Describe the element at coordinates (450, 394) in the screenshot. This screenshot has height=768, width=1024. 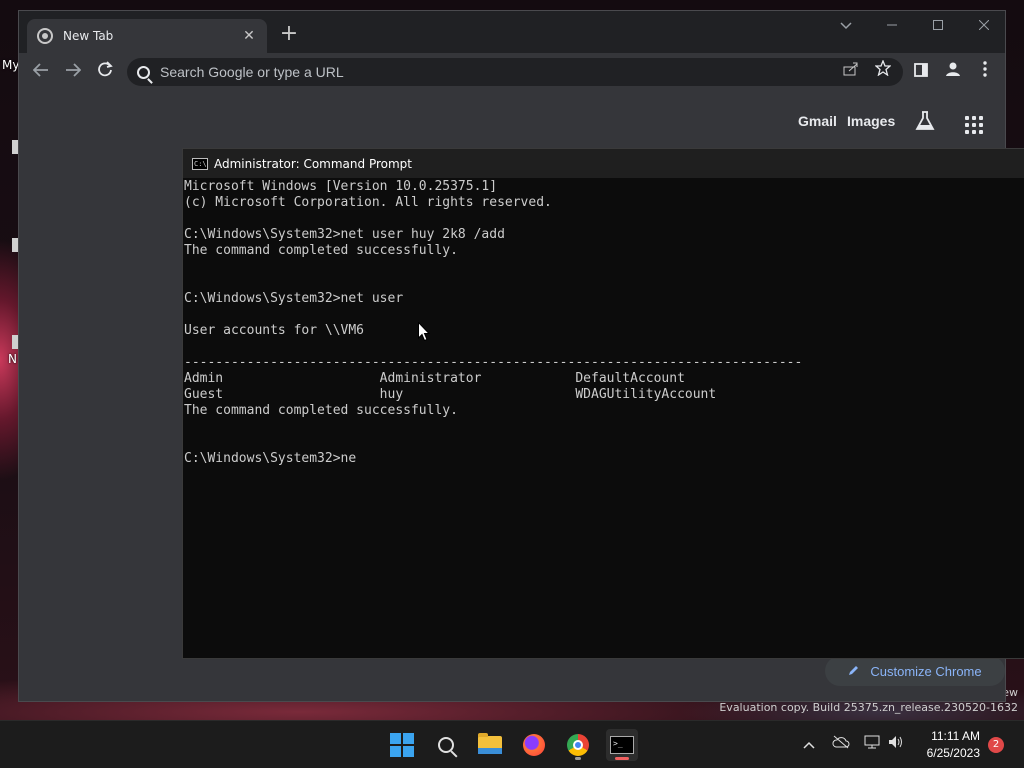
I see `console-line: Guest huy WDAGUtilityAccount` at that location.